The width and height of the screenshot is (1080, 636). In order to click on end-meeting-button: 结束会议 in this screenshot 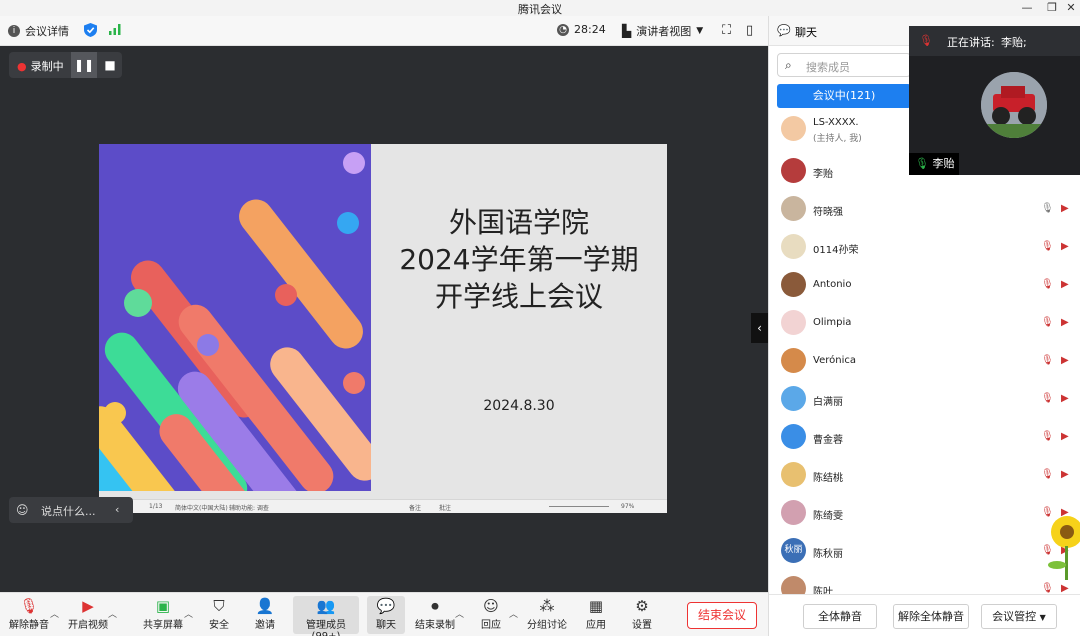, I will do `click(722, 615)`.